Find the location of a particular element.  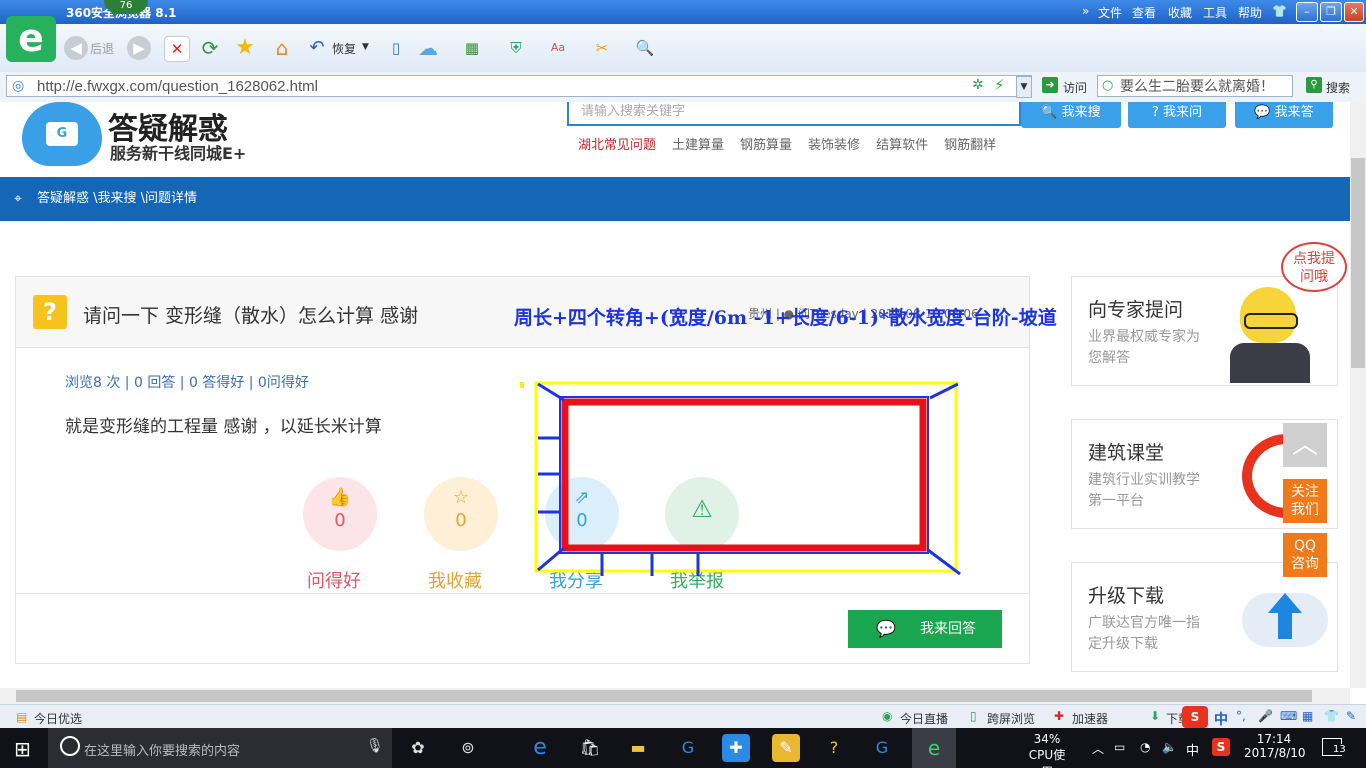

expert-card: 向专家提问 业界最权威专家为您解答 is located at coordinates (1204, 331).